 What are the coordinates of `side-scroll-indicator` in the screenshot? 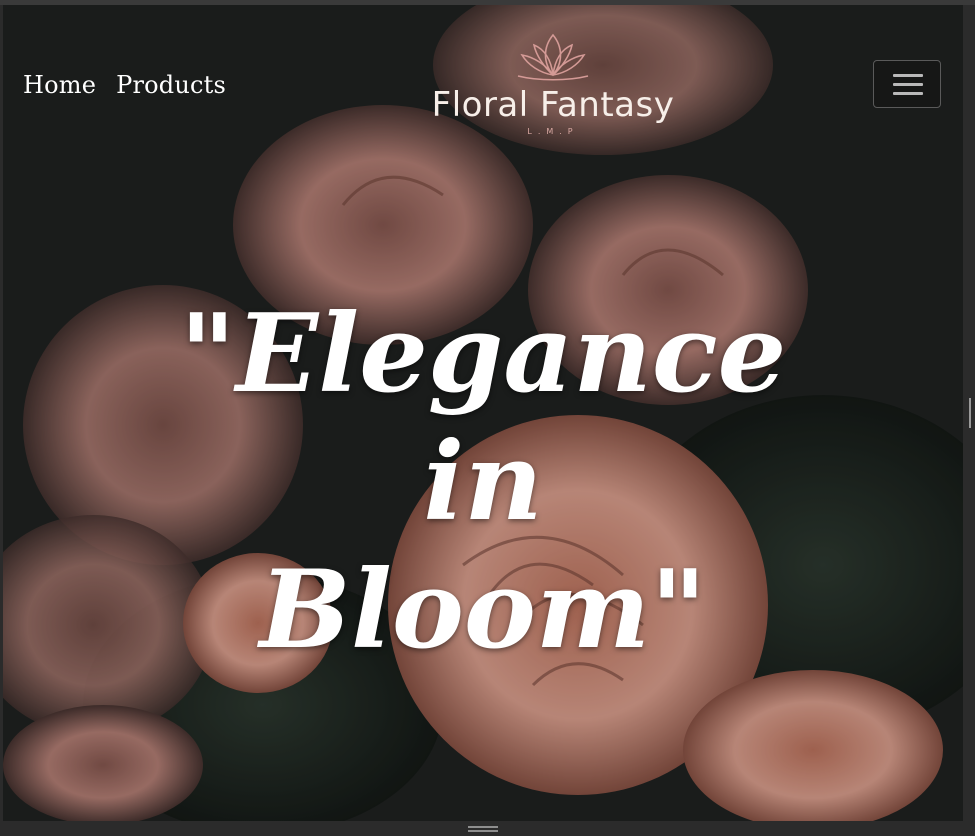 It's located at (970, 413).